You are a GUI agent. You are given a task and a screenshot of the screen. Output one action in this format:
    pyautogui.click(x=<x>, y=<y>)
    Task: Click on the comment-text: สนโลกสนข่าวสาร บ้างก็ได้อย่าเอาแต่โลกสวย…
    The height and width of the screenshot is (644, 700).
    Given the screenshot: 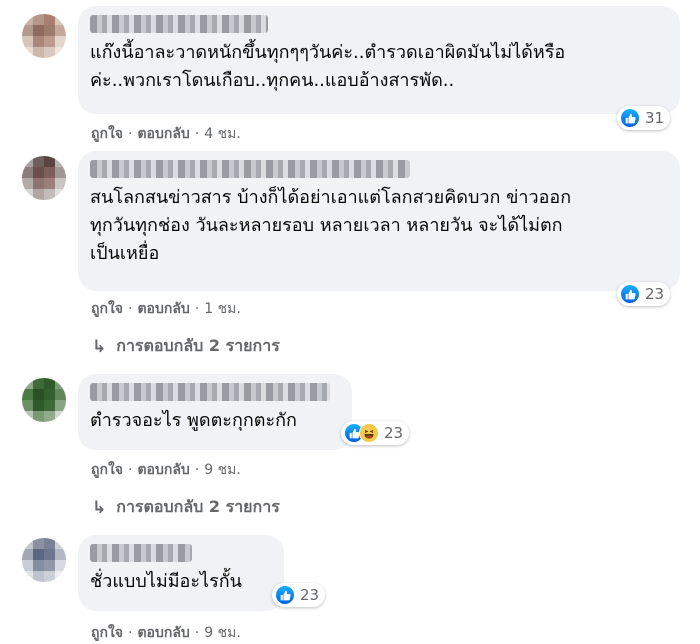 What is the action you would take?
    pyautogui.click(x=331, y=225)
    